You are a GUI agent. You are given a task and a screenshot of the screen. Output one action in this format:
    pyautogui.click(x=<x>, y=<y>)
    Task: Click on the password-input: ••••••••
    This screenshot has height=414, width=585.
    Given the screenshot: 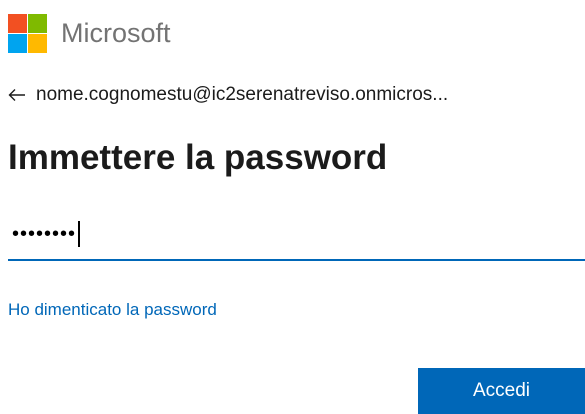 What is the action you would take?
    pyautogui.click(x=296, y=237)
    